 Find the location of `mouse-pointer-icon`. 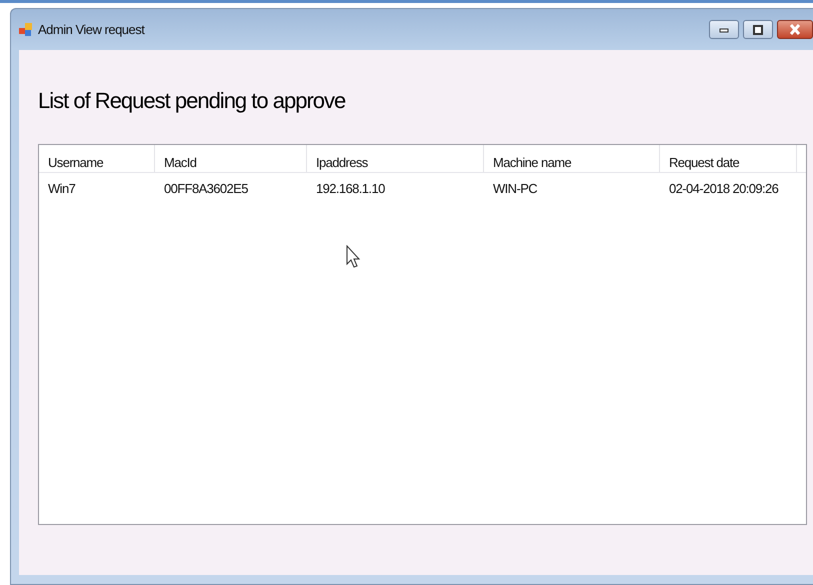

mouse-pointer-icon is located at coordinates (354, 257).